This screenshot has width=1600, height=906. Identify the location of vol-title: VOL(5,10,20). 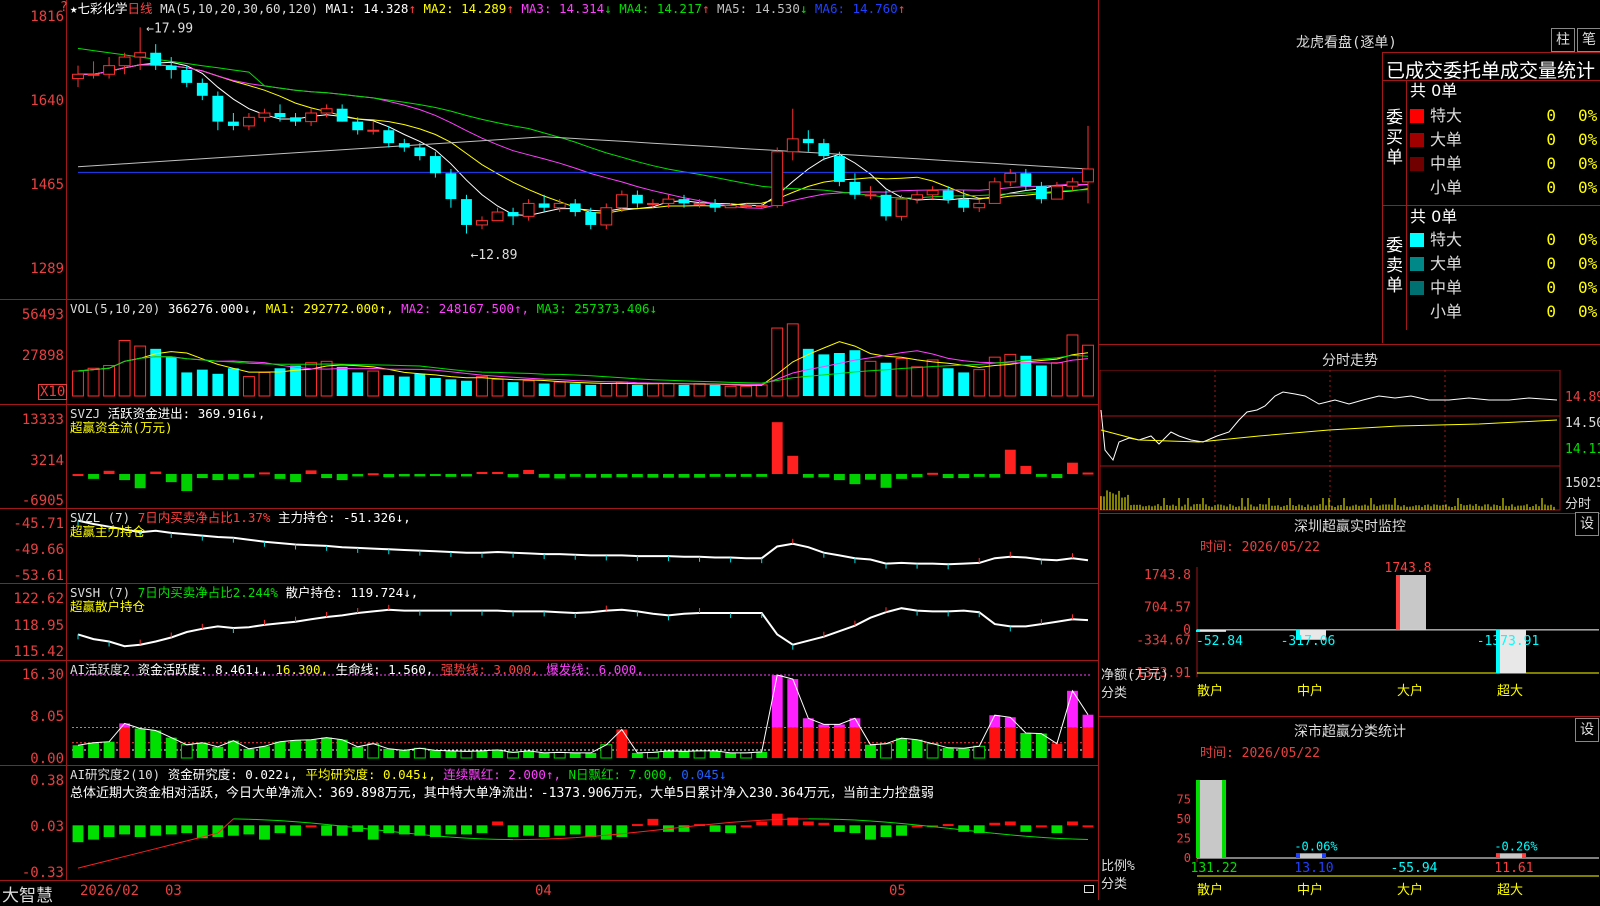
(115, 308).